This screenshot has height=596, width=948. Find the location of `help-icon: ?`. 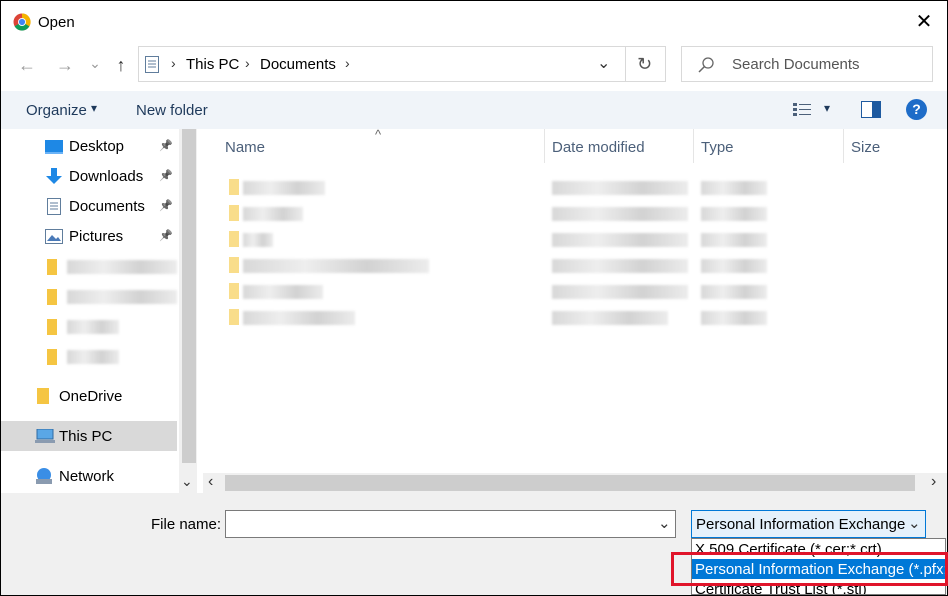

help-icon: ? is located at coordinates (916, 109).